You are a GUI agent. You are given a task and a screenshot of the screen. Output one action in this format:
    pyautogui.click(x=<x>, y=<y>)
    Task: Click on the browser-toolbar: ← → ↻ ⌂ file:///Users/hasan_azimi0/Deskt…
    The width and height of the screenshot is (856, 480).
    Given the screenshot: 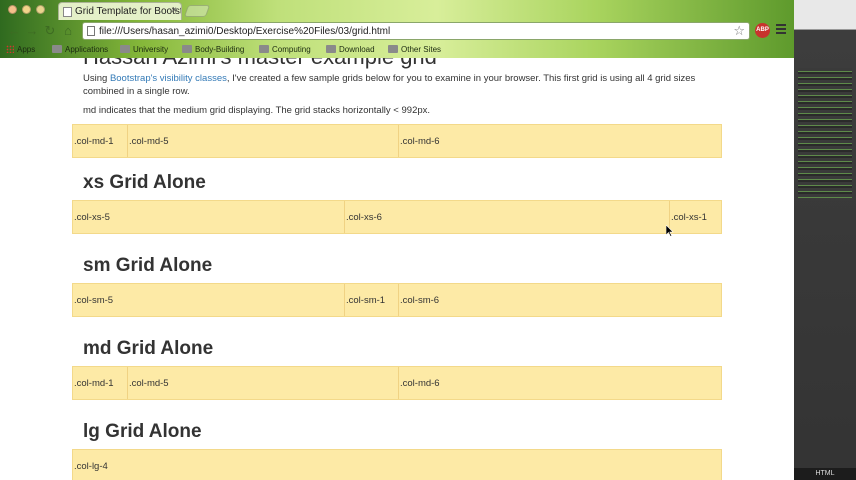 What is the action you would take?
    pyautogui.click(x=397, y=31)
    